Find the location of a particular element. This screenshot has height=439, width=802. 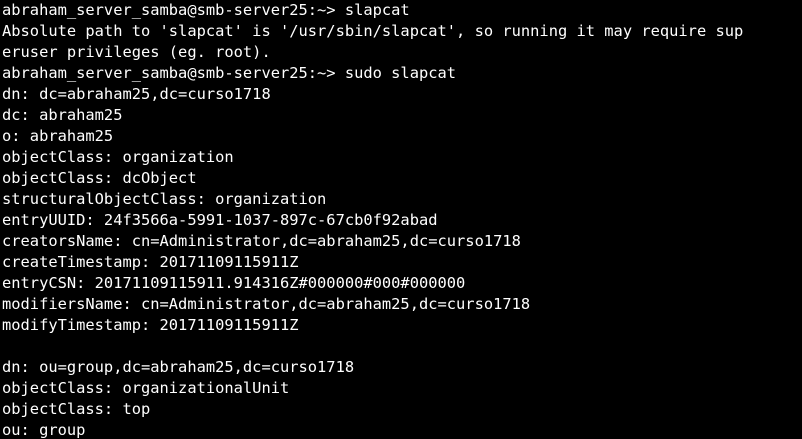

output-line: dc: abraham25 is located at coordinates (62, 115).